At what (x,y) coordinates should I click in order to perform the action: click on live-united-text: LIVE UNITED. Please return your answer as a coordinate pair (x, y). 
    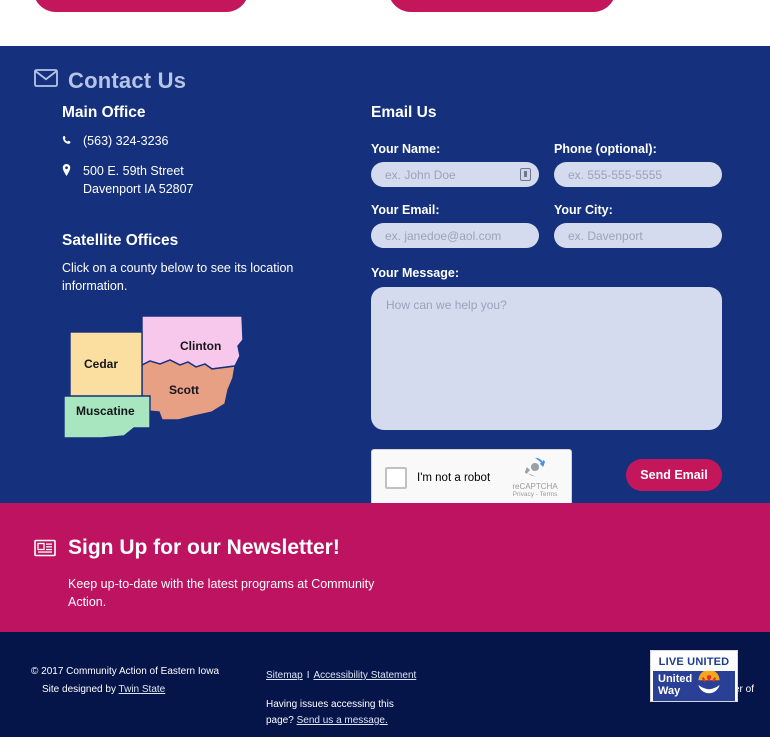
    Looking at the image, I should click on (694, 662).